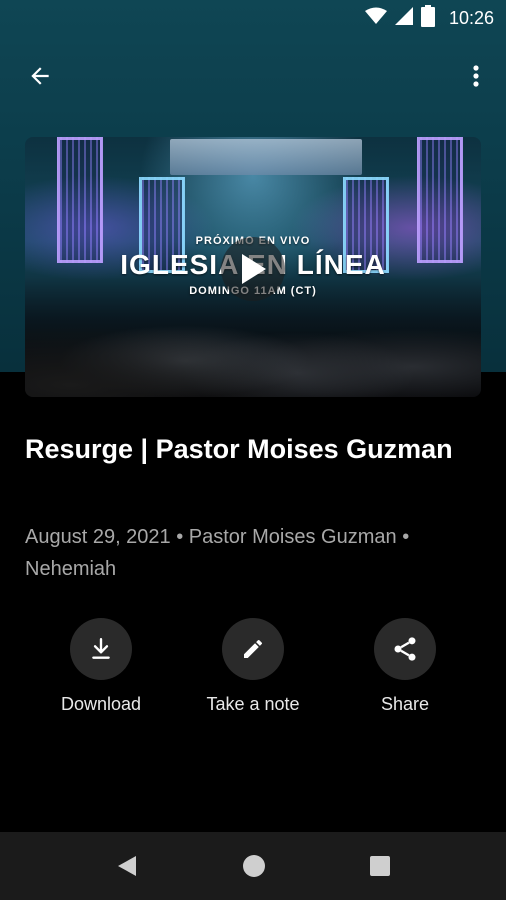 The image size is (506, 900). What do you see at coordinates (403, 18) in the screenshot?
I see `signal-icon` at bounding box center [403, 18].